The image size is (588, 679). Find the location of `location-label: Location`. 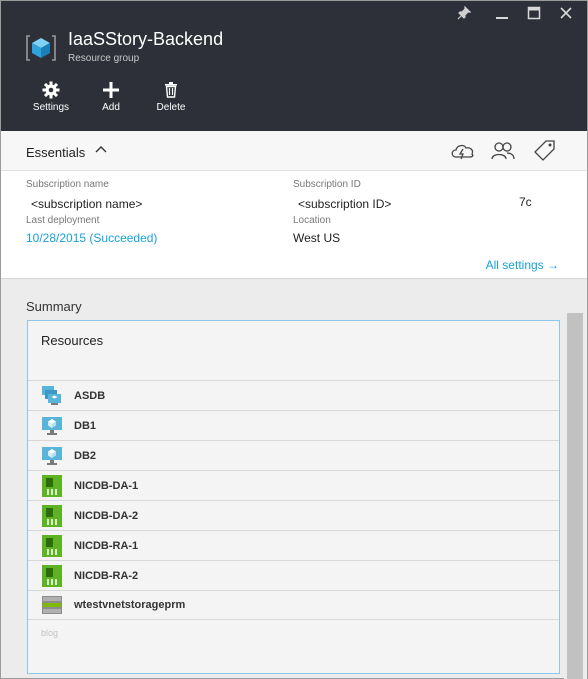

location-label: Location is located at coordinates (312, 220).